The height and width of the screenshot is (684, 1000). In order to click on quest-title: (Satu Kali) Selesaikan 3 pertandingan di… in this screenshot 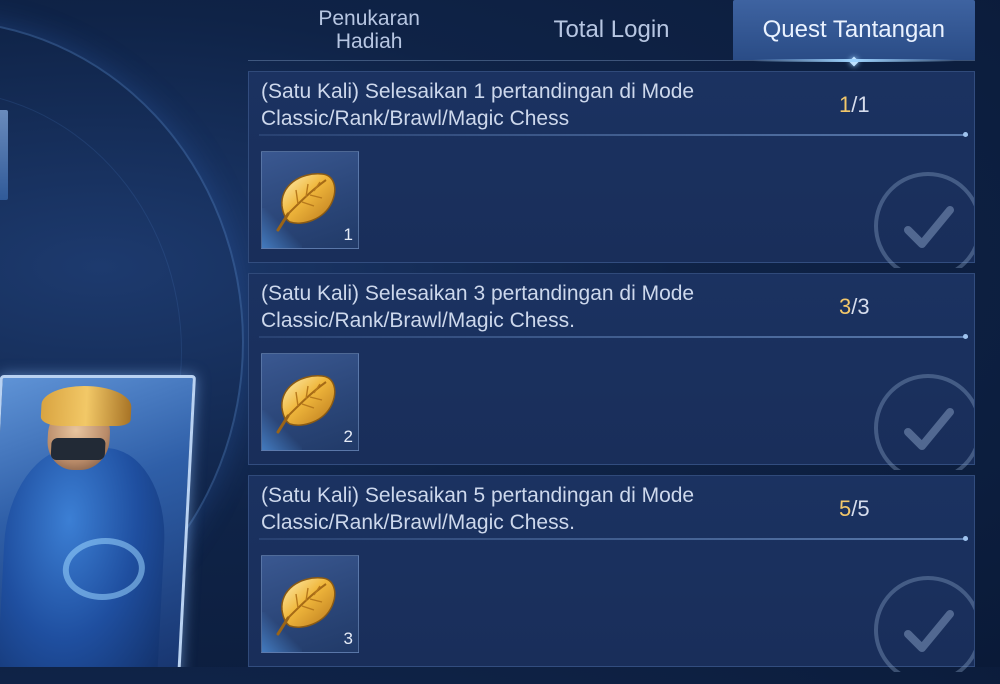, I will do `click(478, 307)`.